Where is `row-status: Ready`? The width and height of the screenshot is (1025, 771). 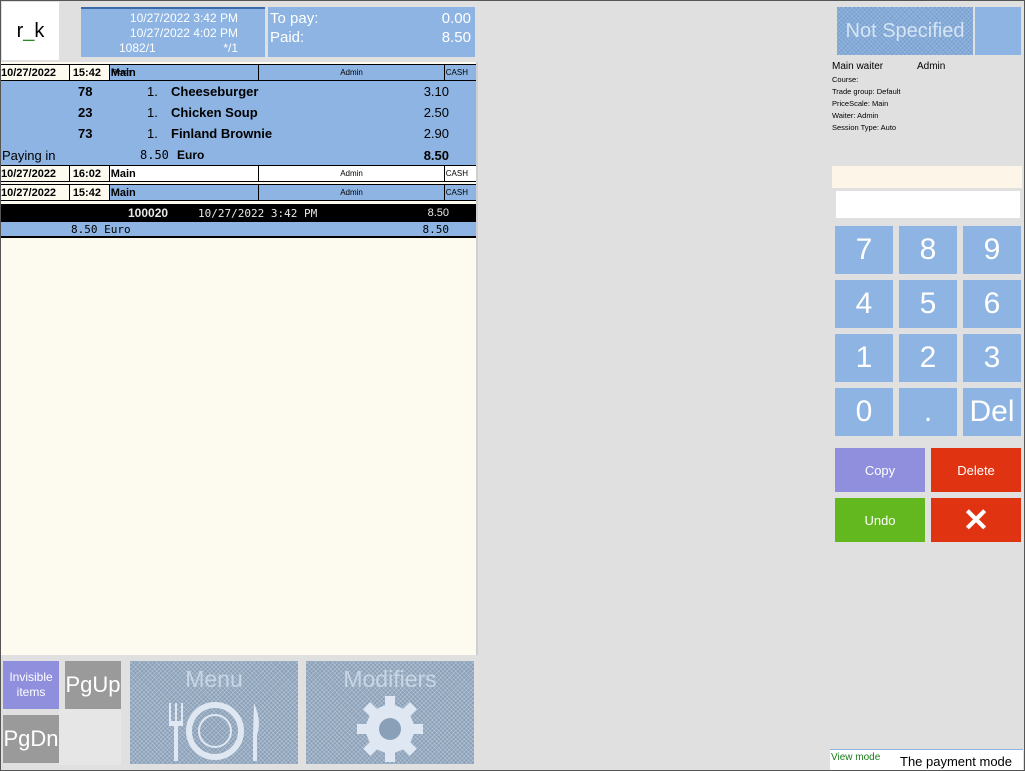
row-status: Ready is located at coordinates (121, 72).